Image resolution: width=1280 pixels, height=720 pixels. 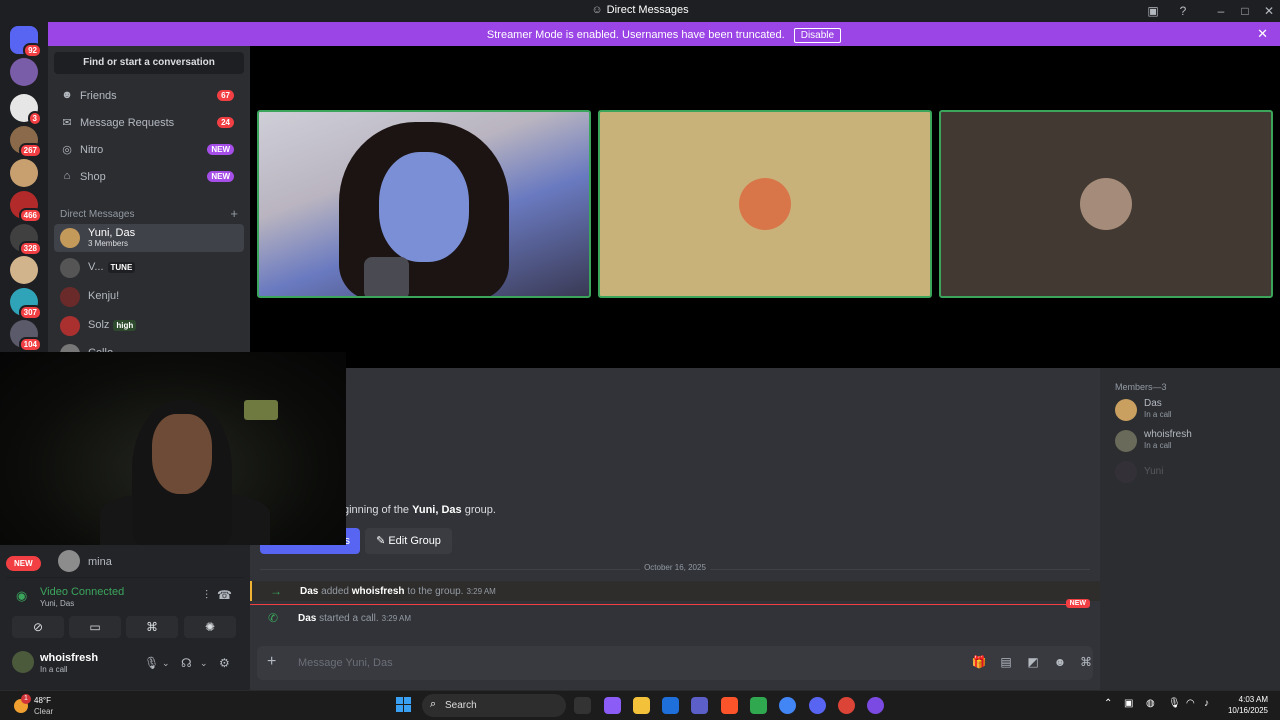 I want to click on taskbar-search: ⌕ Search, so click(x=494, y=705).